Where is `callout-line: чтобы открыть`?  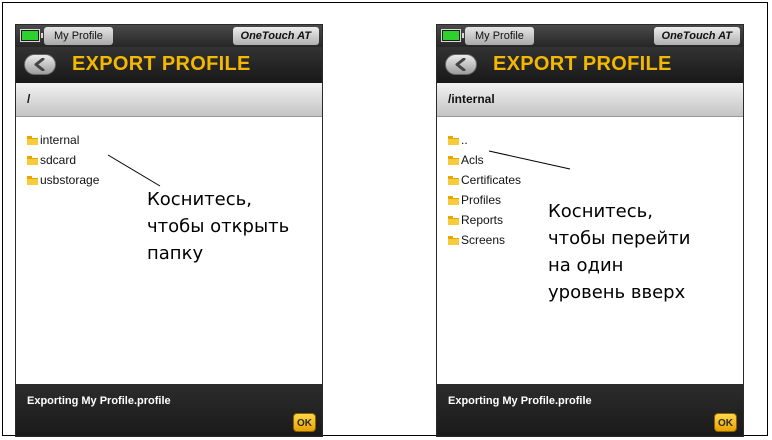
callout-line: чтобы открыть is located at coordinates (218, 226).